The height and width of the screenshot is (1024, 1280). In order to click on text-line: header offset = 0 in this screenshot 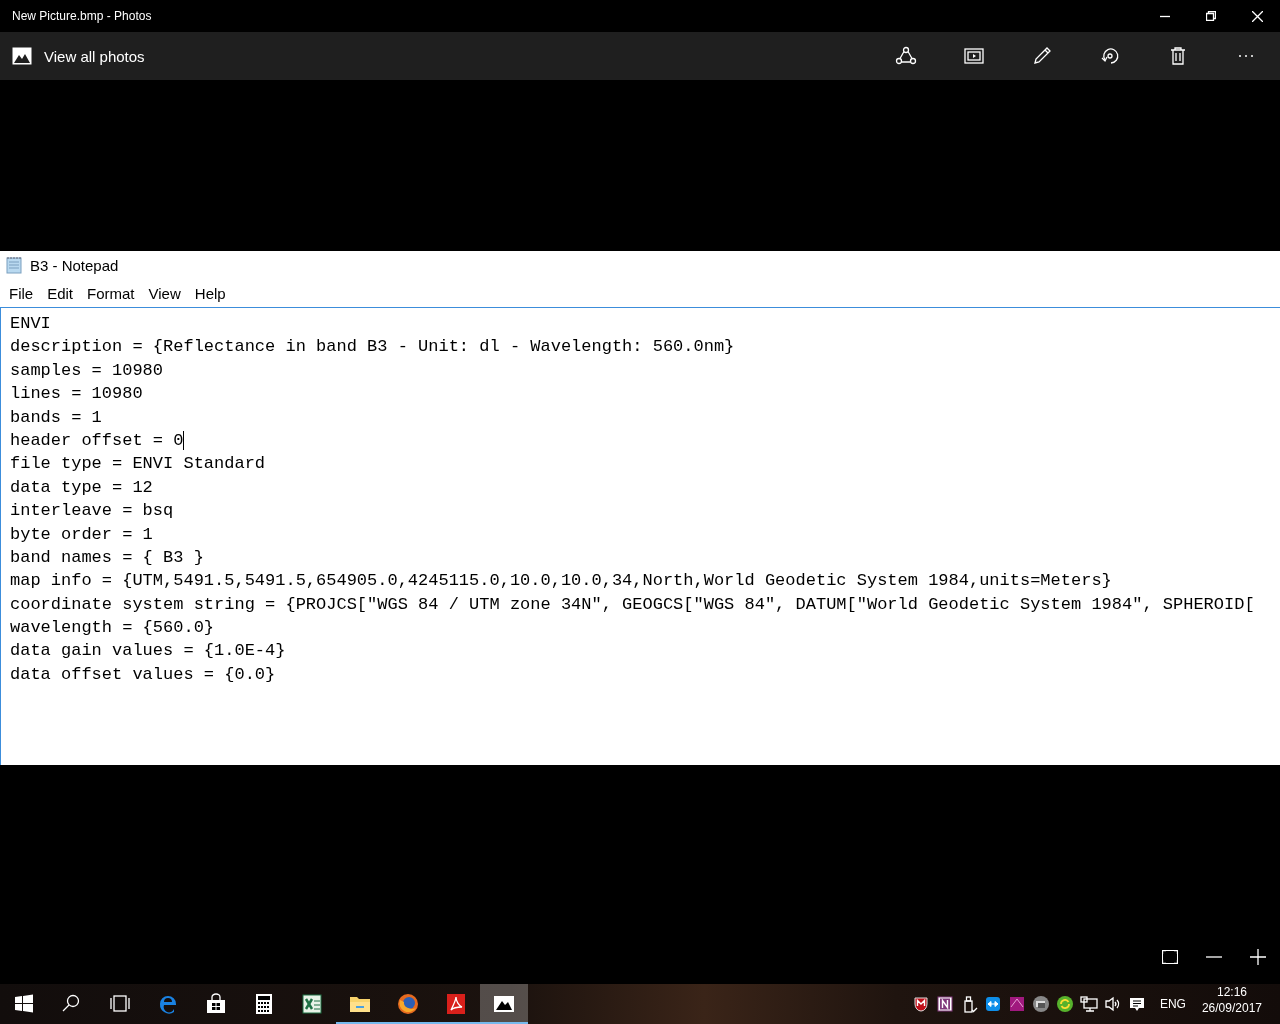, I will do `click(97, 440)`.